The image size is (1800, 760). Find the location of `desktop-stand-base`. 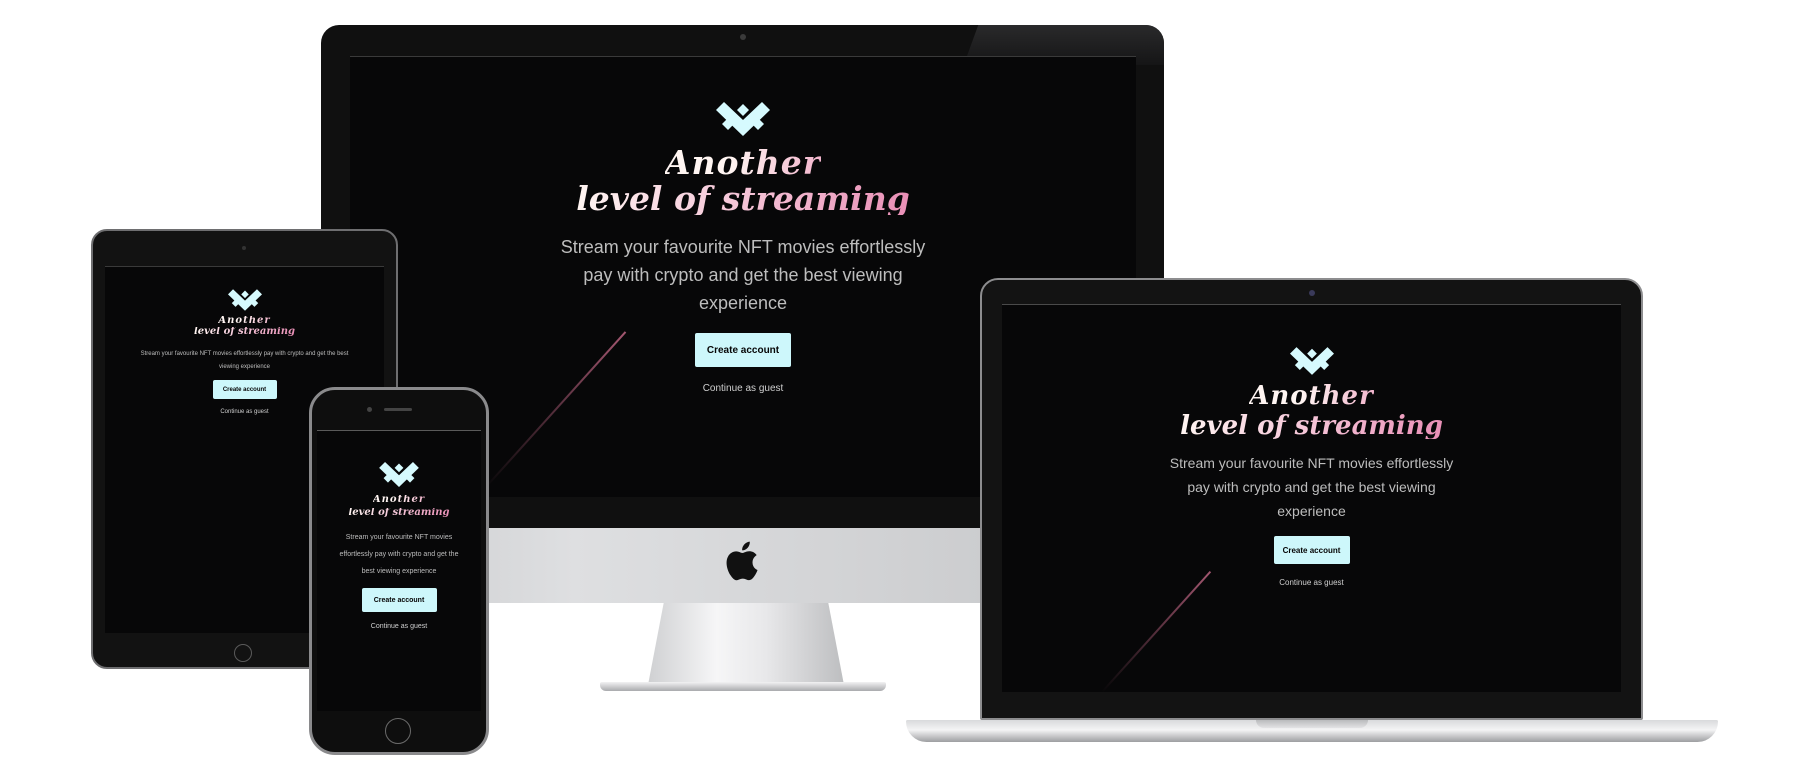

desktop-stand-base is located at coordinates (743, 686).